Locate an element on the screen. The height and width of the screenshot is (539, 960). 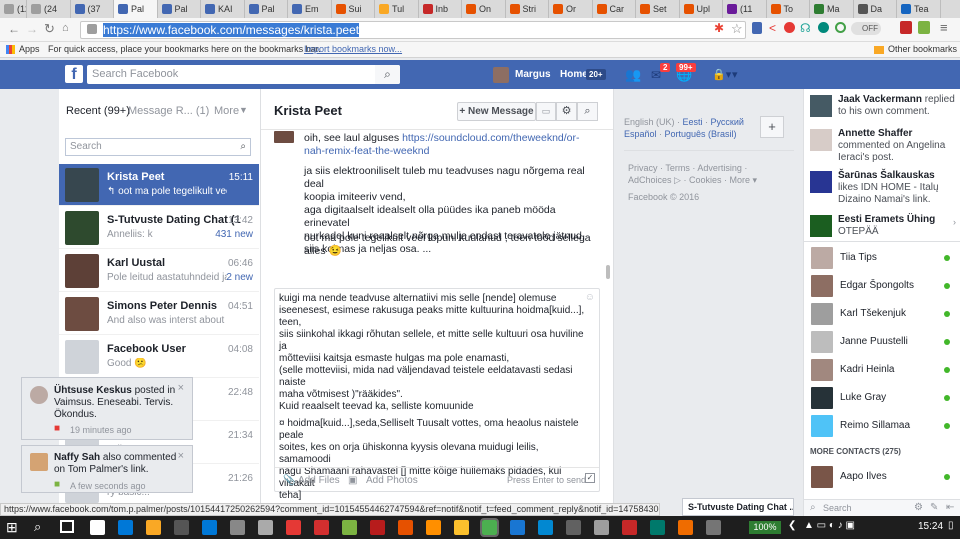
avatar is located at coordinates (501, 75).